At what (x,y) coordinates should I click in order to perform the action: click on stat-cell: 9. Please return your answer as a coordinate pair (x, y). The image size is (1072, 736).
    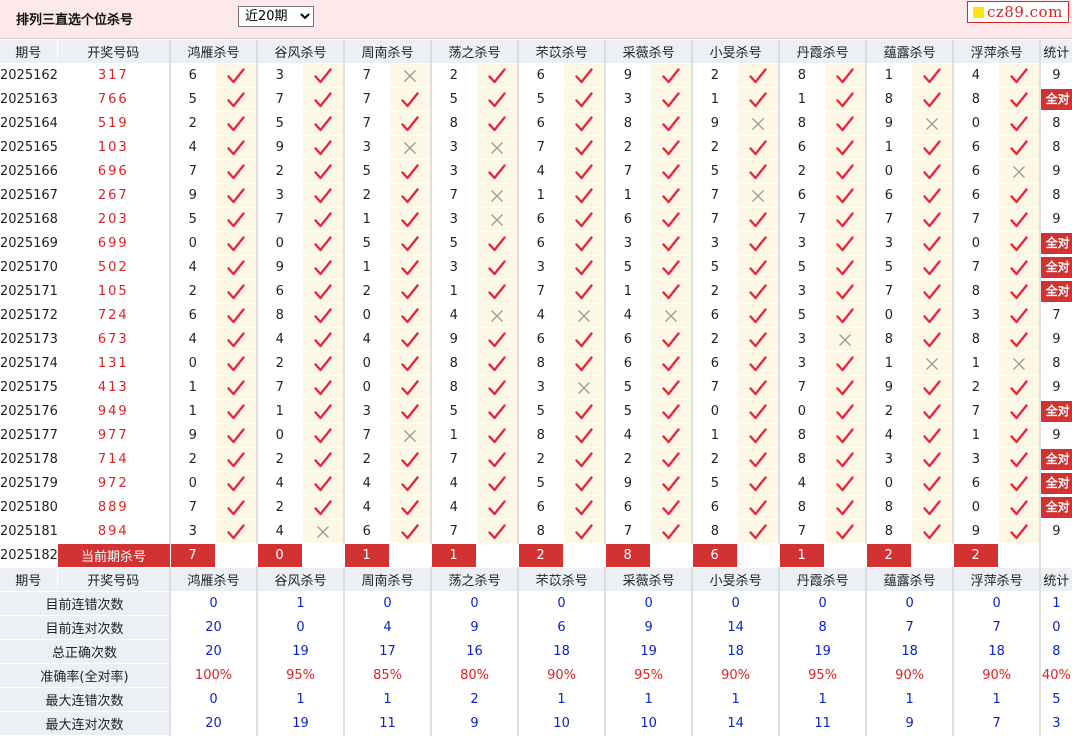
    Looking at the image, I should click on (1055, 435).